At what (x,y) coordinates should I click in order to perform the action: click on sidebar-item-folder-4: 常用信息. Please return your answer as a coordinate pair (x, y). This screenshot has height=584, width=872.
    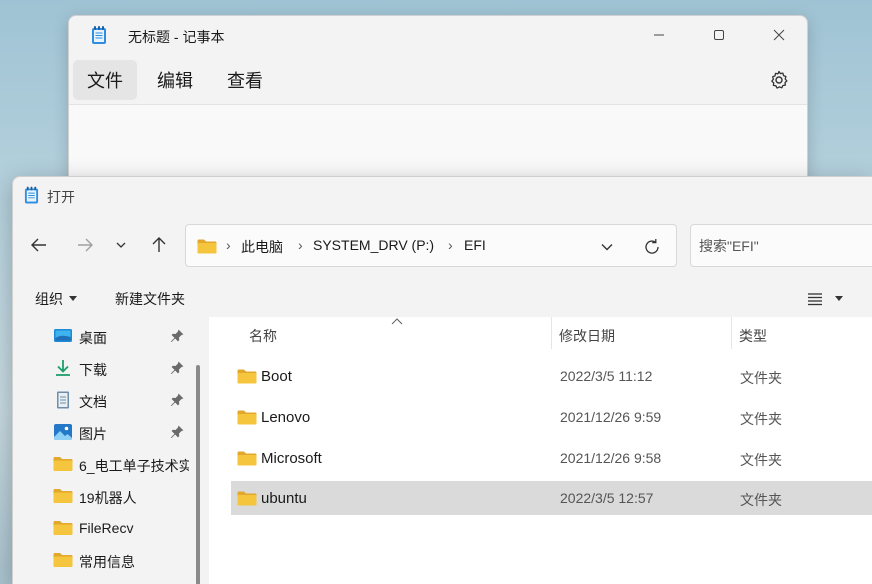
    Looking at the image, I should click on (103, 560).